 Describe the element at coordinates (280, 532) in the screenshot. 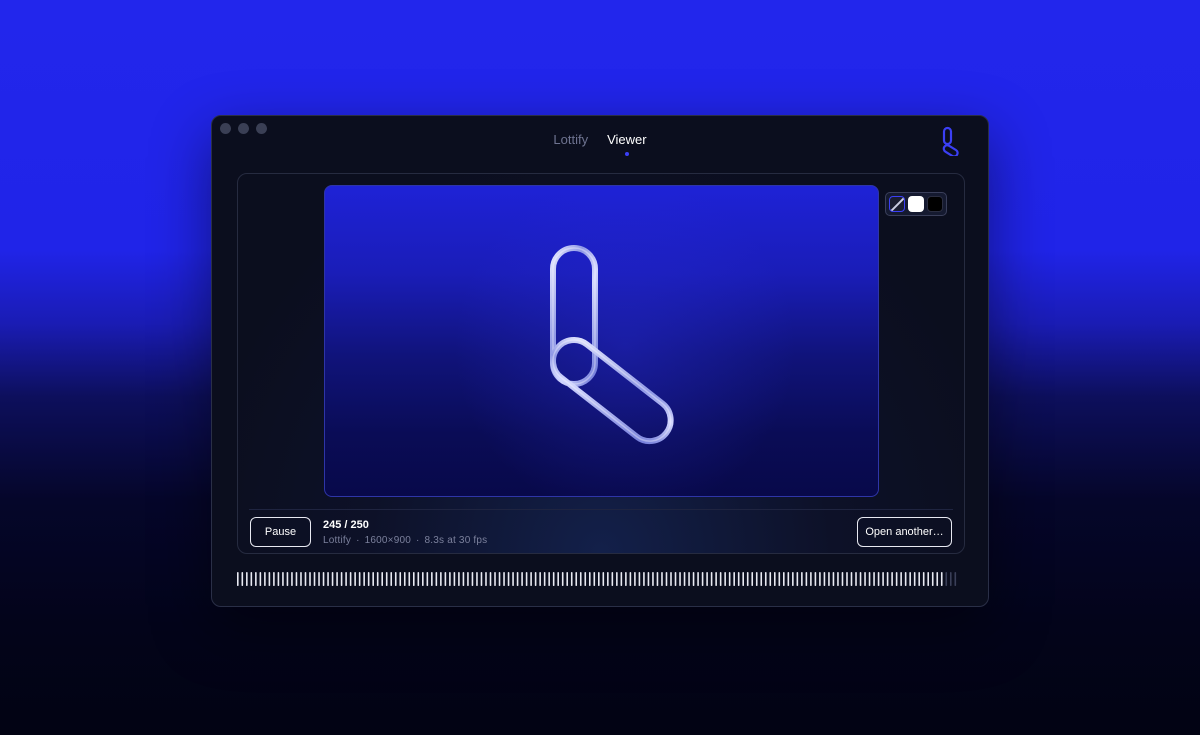

I see `pause-button: Pause` at that location.